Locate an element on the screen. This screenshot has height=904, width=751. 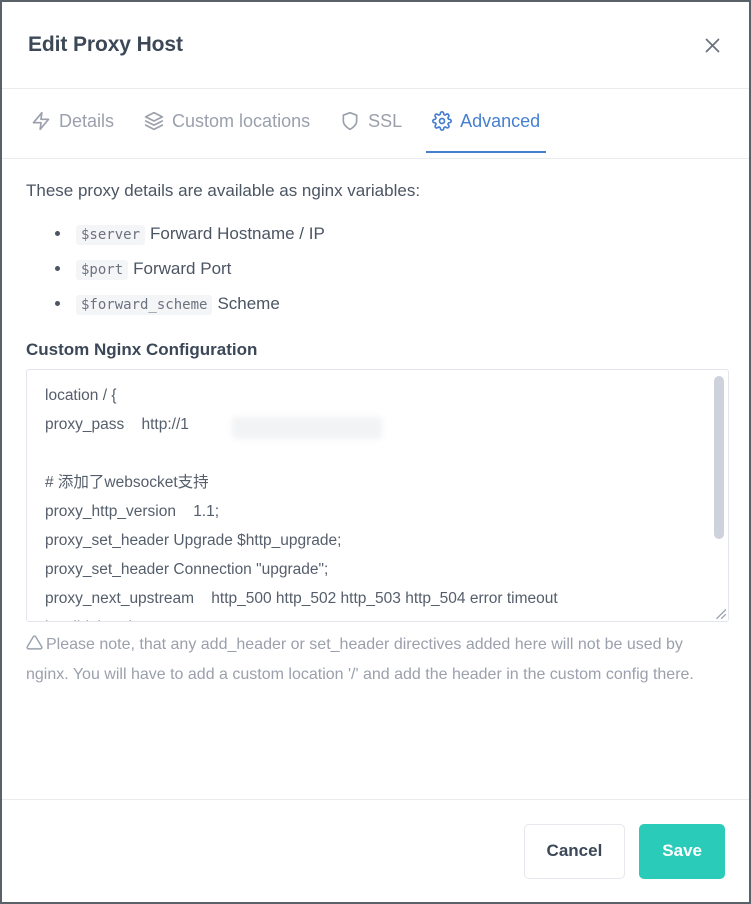
textarea-resize-handle is located at coordinates (720, 613).